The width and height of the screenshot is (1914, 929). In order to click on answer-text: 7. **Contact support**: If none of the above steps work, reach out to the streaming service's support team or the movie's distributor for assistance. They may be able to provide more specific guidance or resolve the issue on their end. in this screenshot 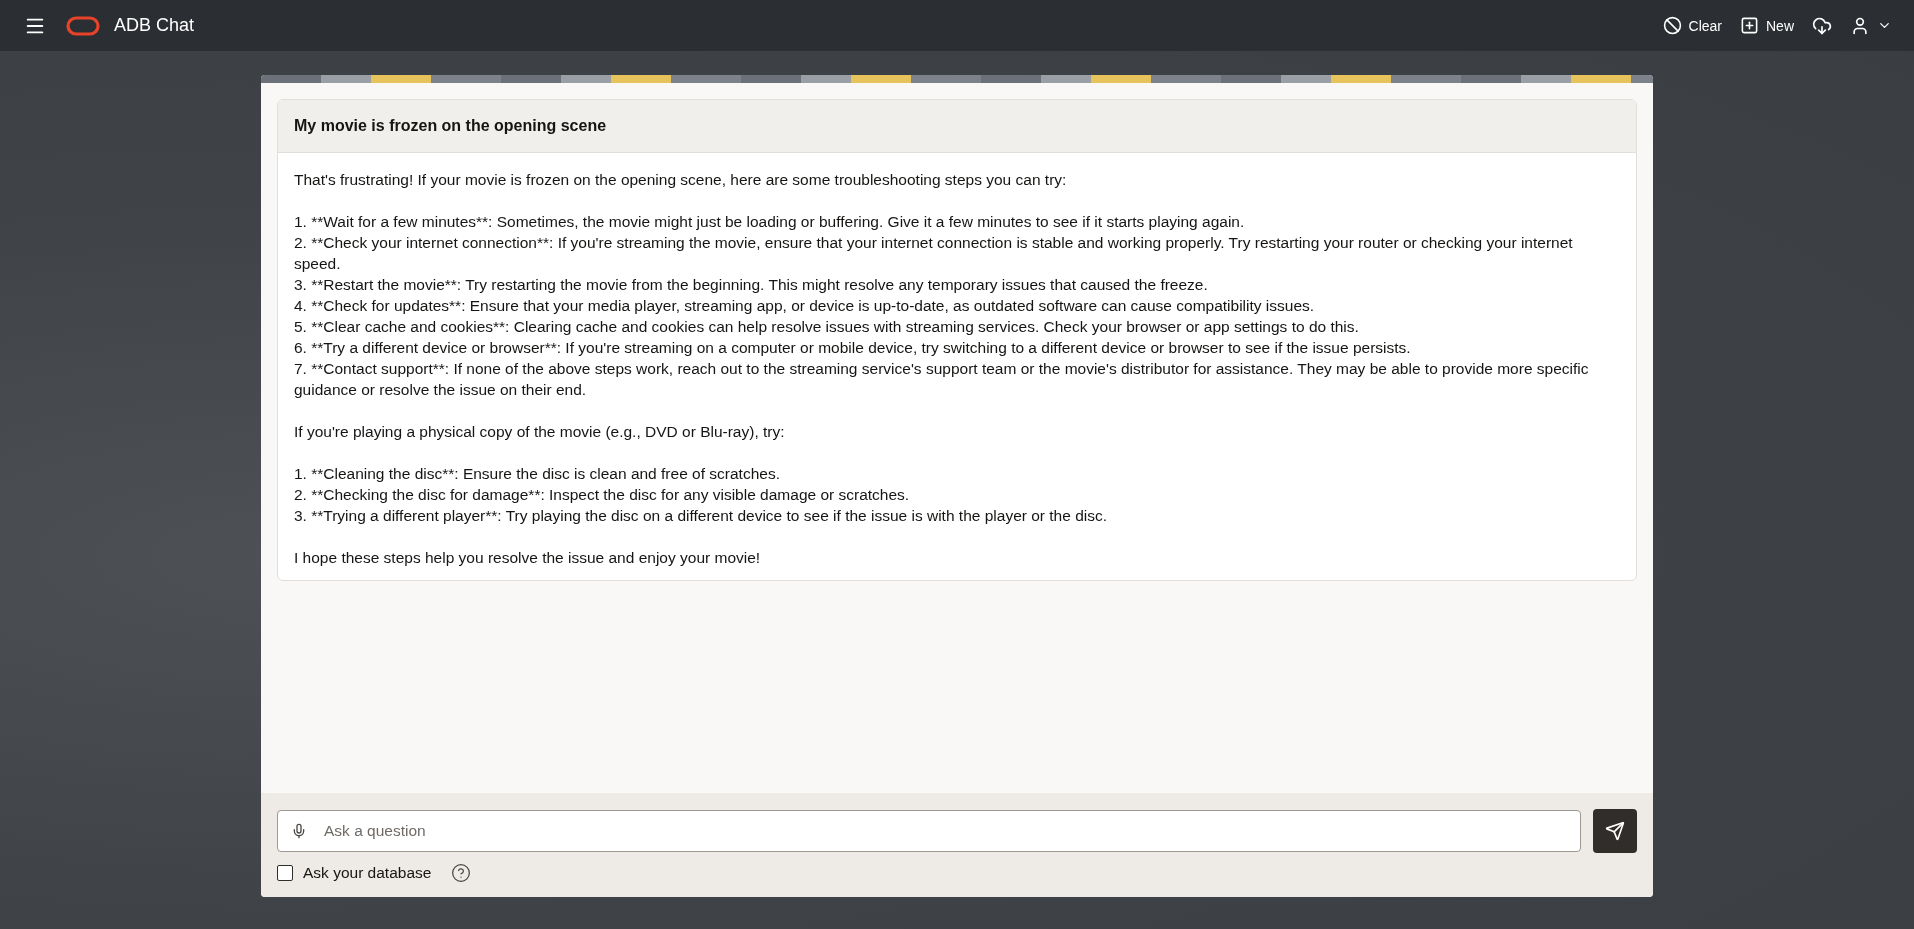, I will do `click(942, 379)`.